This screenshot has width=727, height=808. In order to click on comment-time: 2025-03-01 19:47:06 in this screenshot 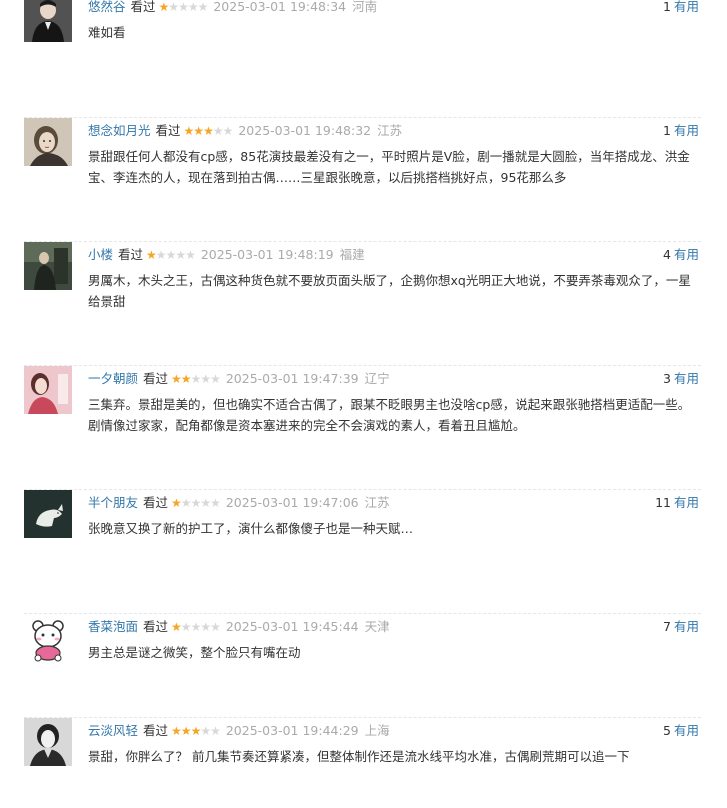, I will do `click(292, 502)`.